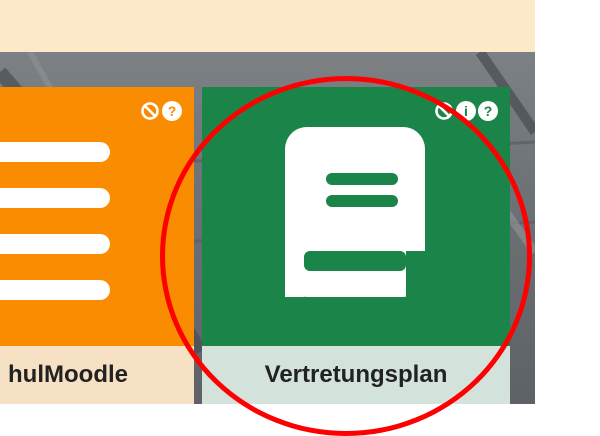 Image resolution: width=600 pixels, height=436 pixels. Describe the element at coordinates (68, 374) in the screenshot. I see `tile-label: hulMoodle` at that location.